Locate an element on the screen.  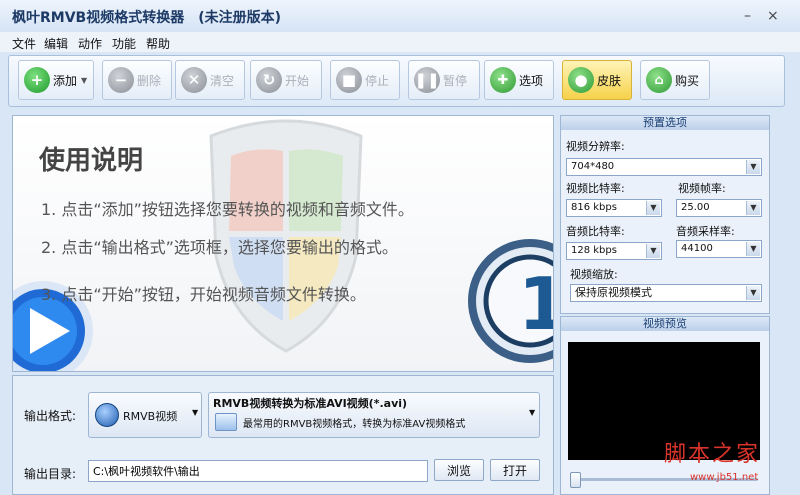
tools-icon: ✚ is located at coordinates (503, 80).